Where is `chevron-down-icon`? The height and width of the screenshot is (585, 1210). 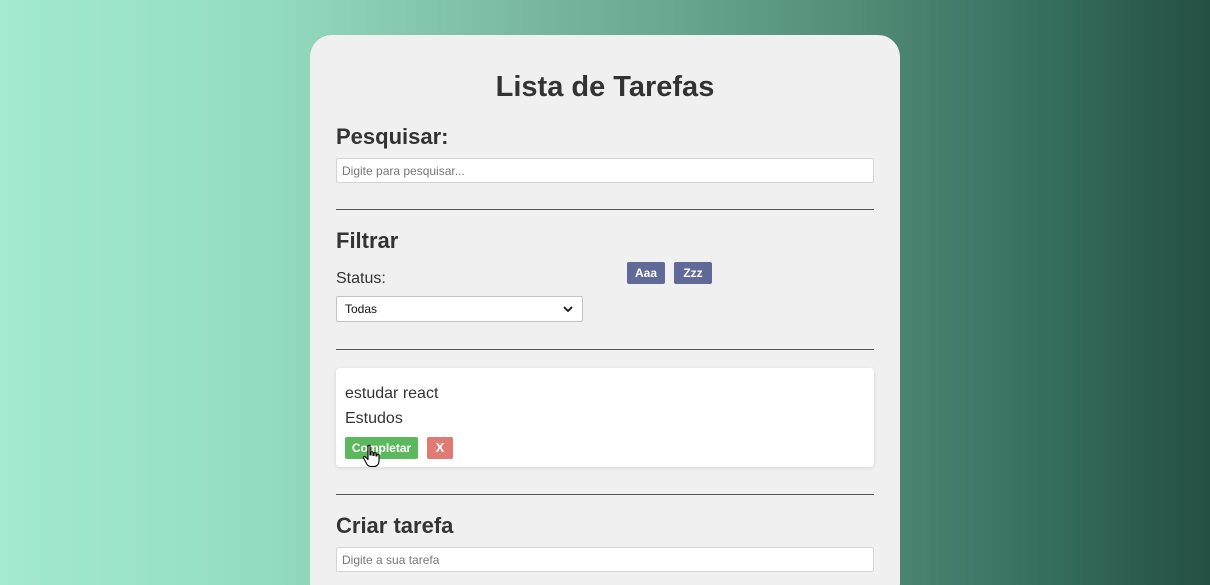 chevron-down-icon is located at coordinates (568, 309).